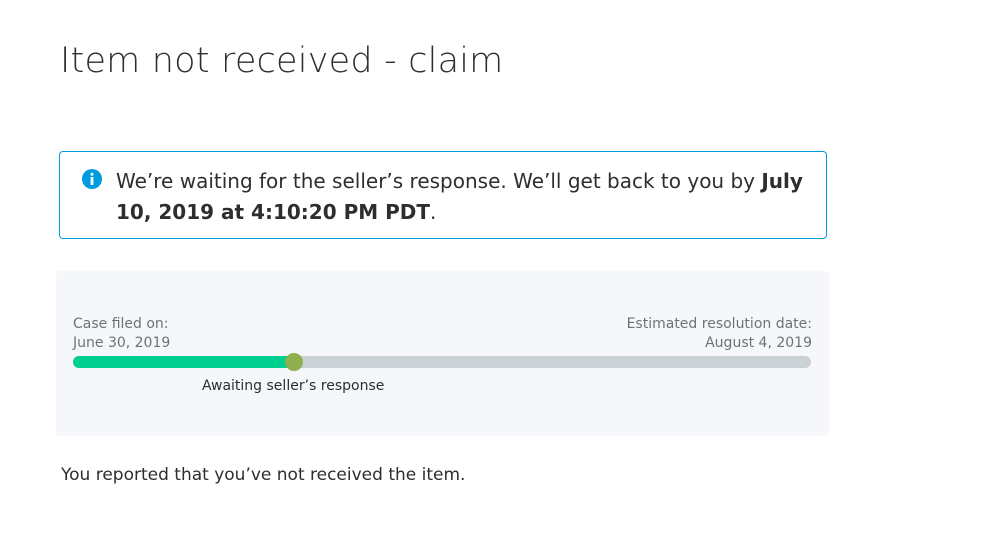 This screenshot has width=1004, height=534. What do you see at coordinates (121, 324) in the screenshot?
I see `case-filed-label: Case filed on:` at bounding box center [121, 324].